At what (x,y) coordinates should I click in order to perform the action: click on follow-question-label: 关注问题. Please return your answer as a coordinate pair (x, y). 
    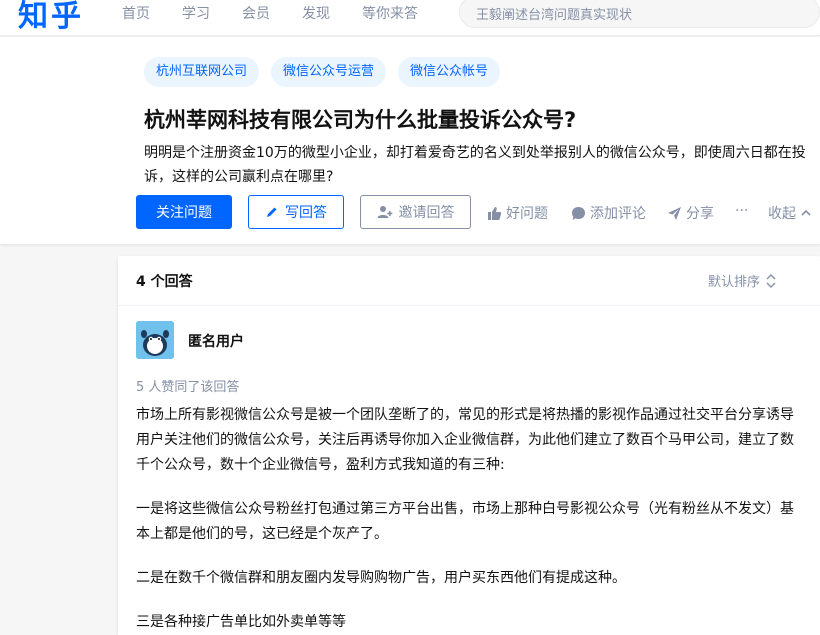
    Looking at the image, I should click on (184, 213).